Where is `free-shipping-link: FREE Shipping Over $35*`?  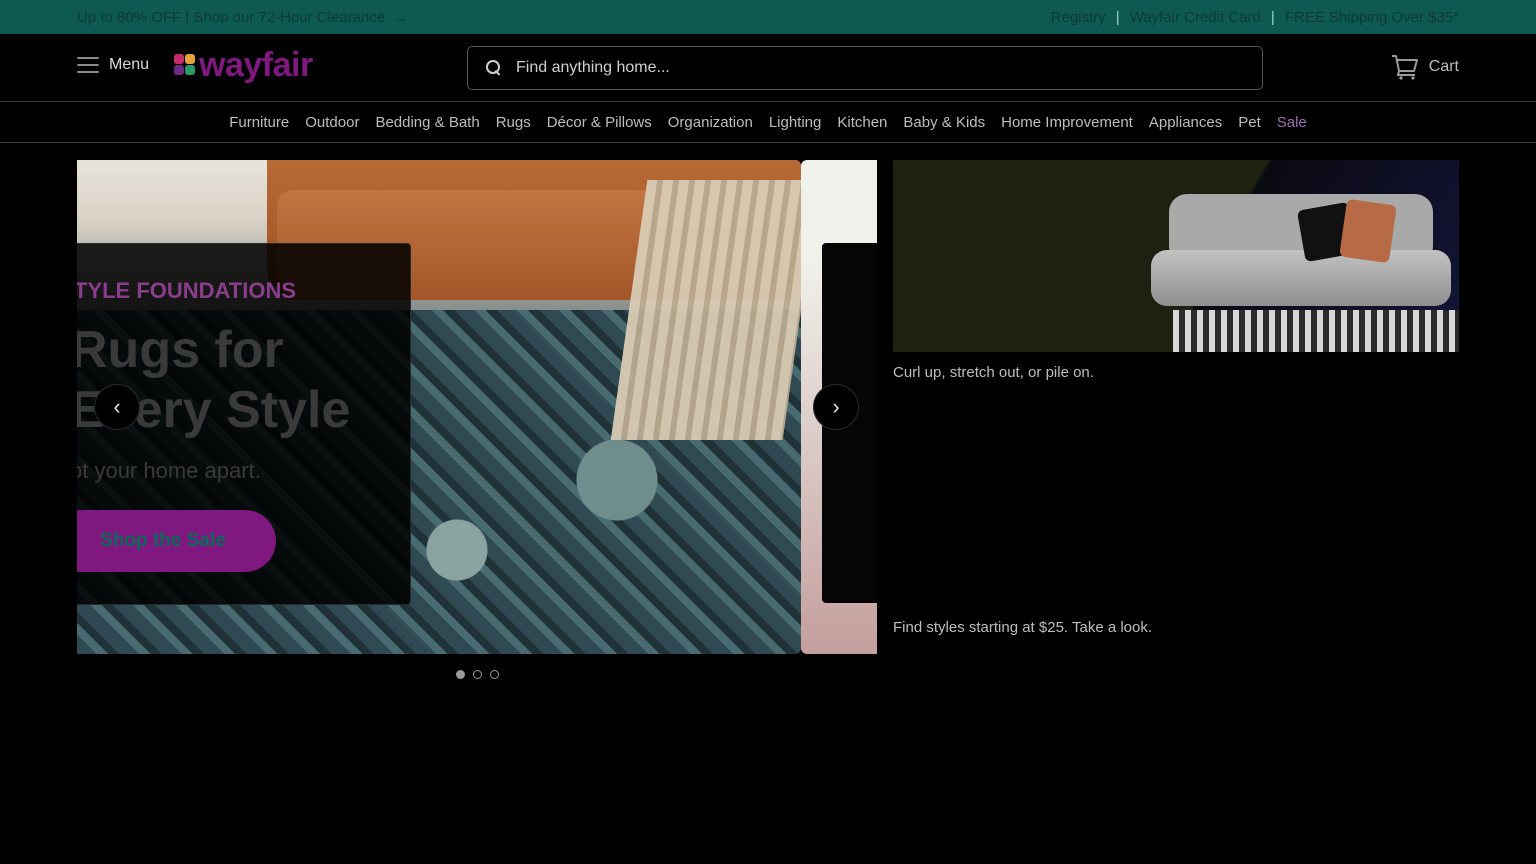 free-shipping-link: FREE Shipping Over $35* is located at coordinates (1372, 17).